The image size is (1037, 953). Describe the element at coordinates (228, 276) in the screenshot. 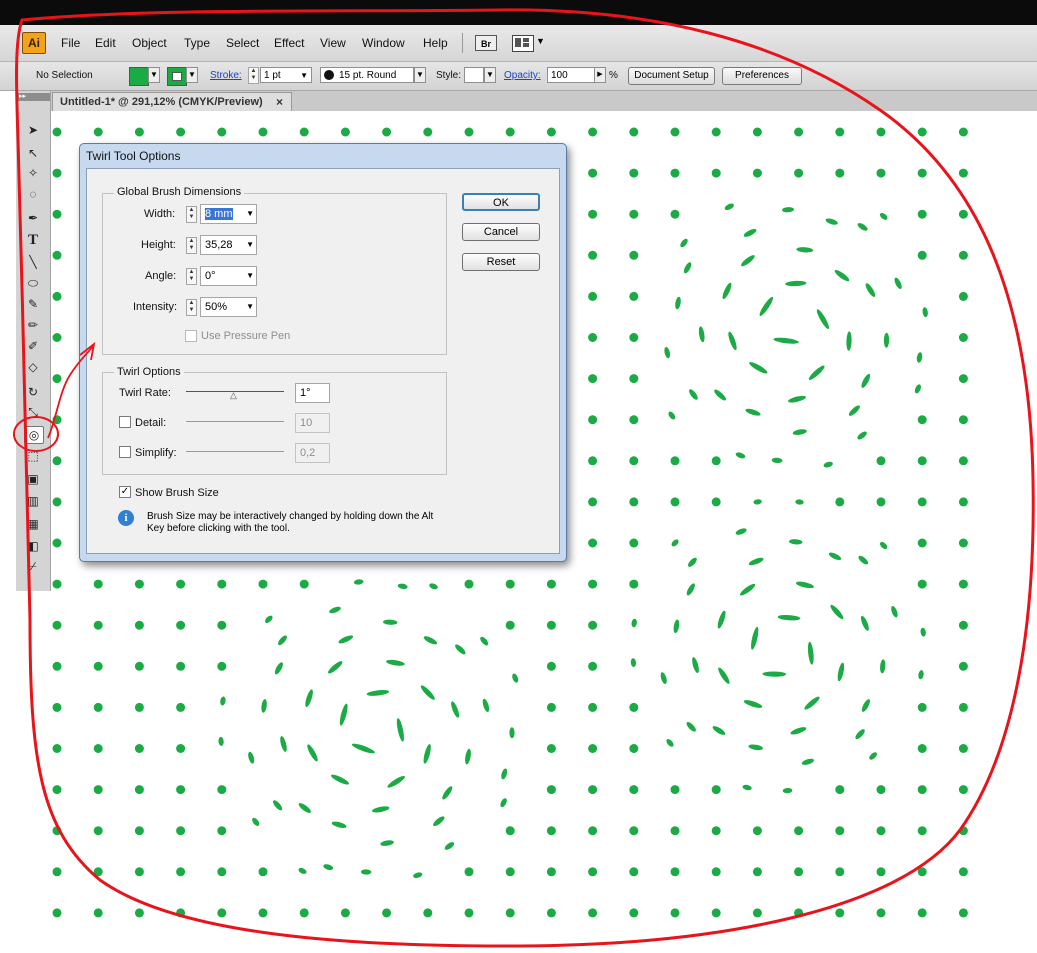

I see `angle-field: 0° ▼` at that location.